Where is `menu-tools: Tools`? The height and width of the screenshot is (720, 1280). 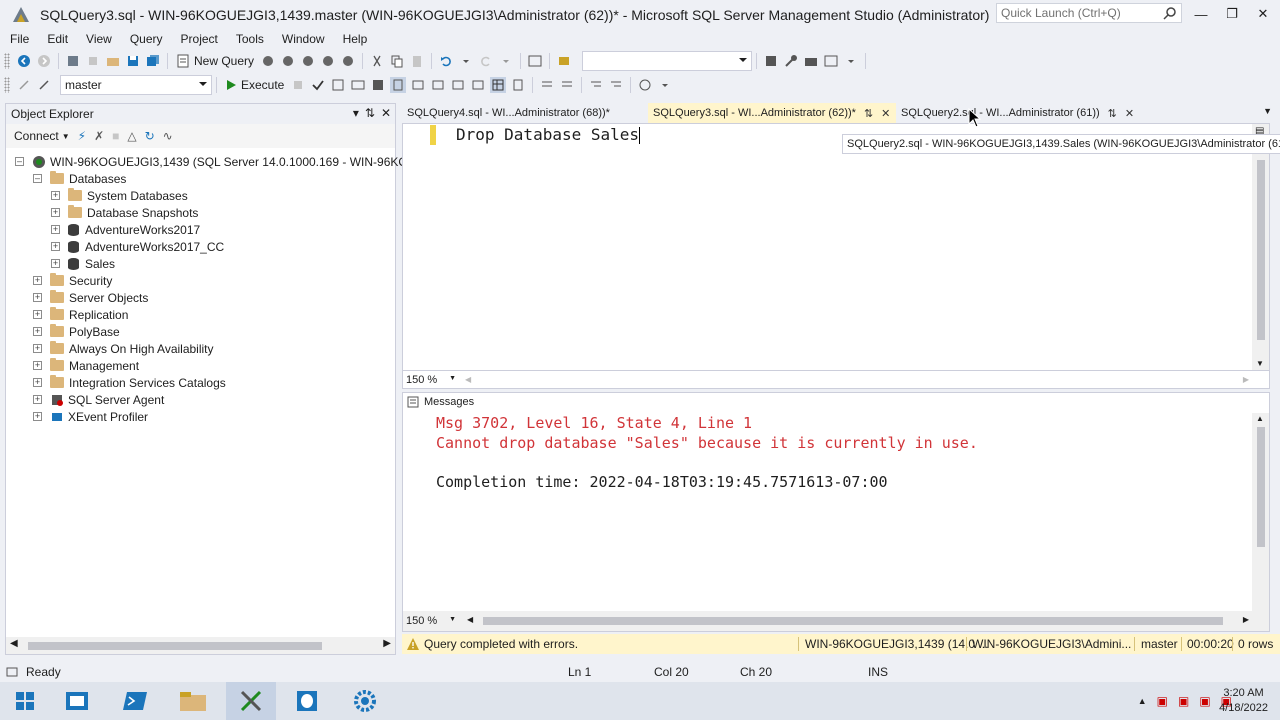 menu-tools: Tools is located at coordinates (250, 39).